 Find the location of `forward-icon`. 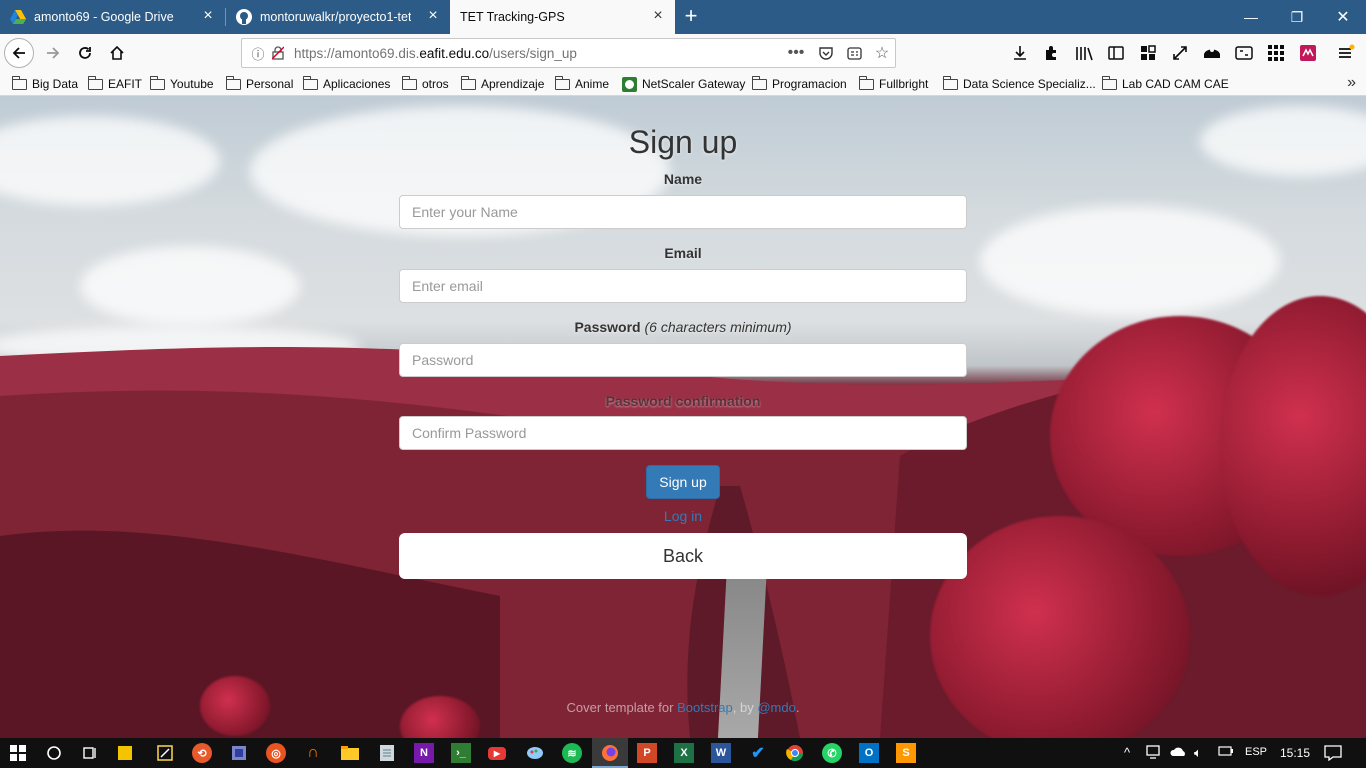

forward-icon is located at coordinates (53, 53).